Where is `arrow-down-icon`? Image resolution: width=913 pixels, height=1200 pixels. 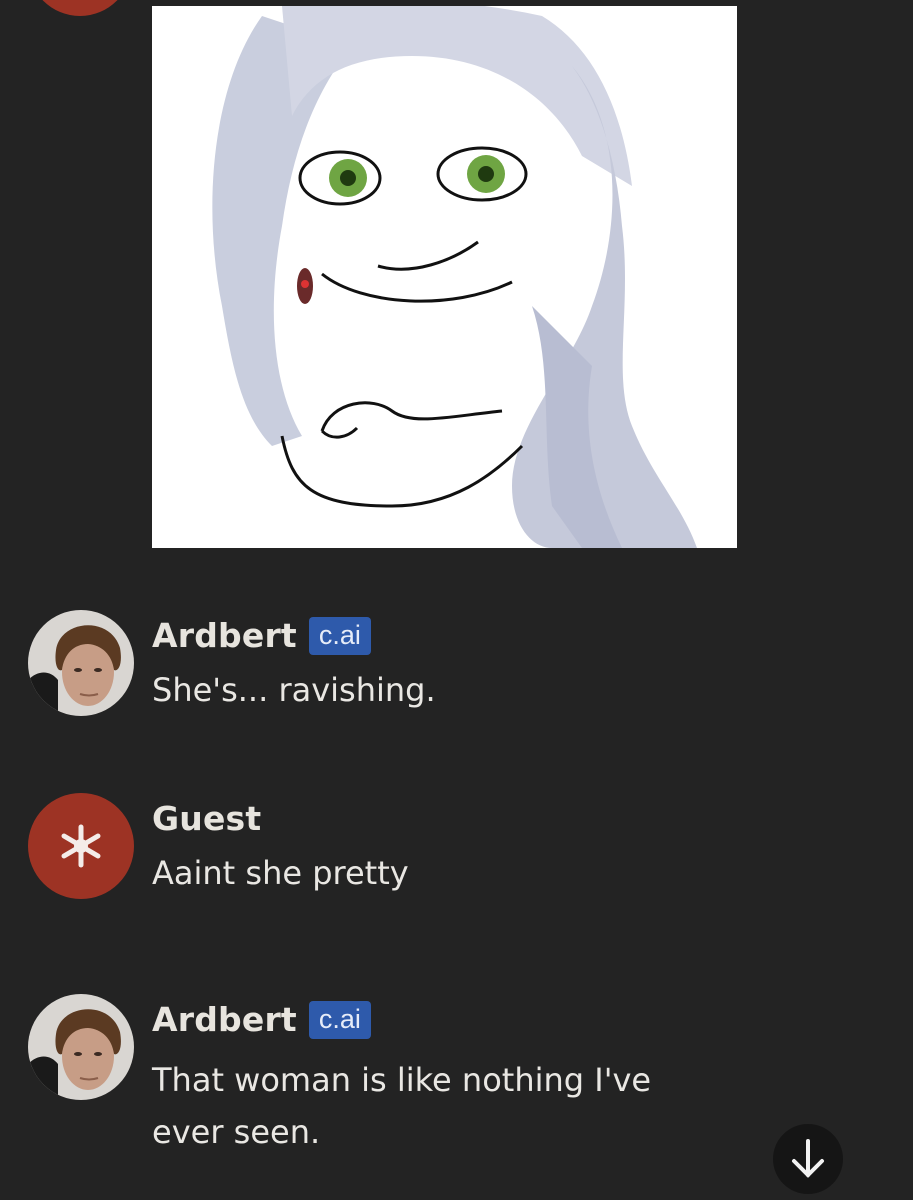 arrow-down-icon is located at coordinates (808, 1158).